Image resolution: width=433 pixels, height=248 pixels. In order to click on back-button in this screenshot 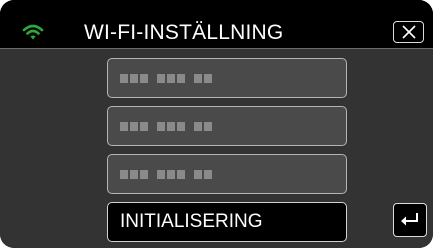, I will do `click(410, 220)`.